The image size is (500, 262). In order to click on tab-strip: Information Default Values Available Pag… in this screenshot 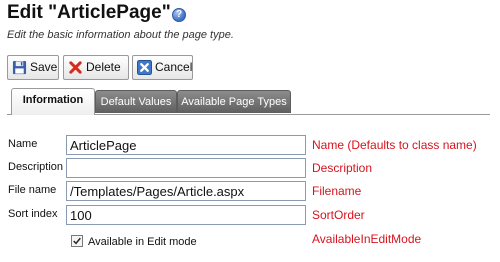, I will do `click(248, 101)`.